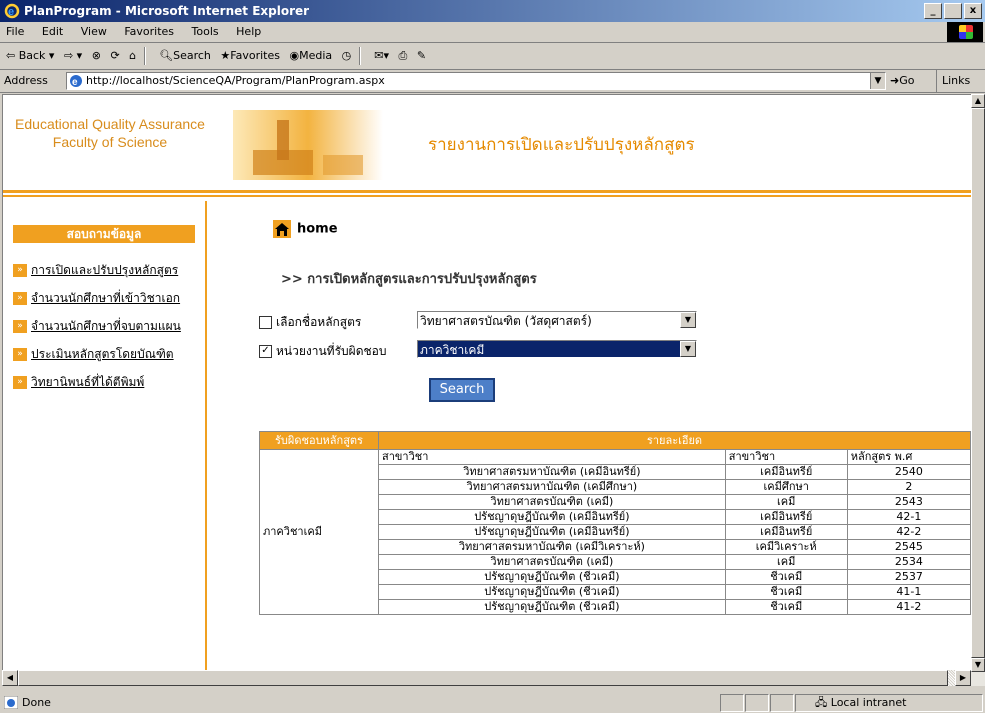 The height and width of the screenshot is (713, 985). What do you see at coordinates (106, 298) in the screenshot?
I see `sidebar-item-label: จำนวนนักศึกษาที่เข้าวิชาเอก` at bounding box center [106, 298].